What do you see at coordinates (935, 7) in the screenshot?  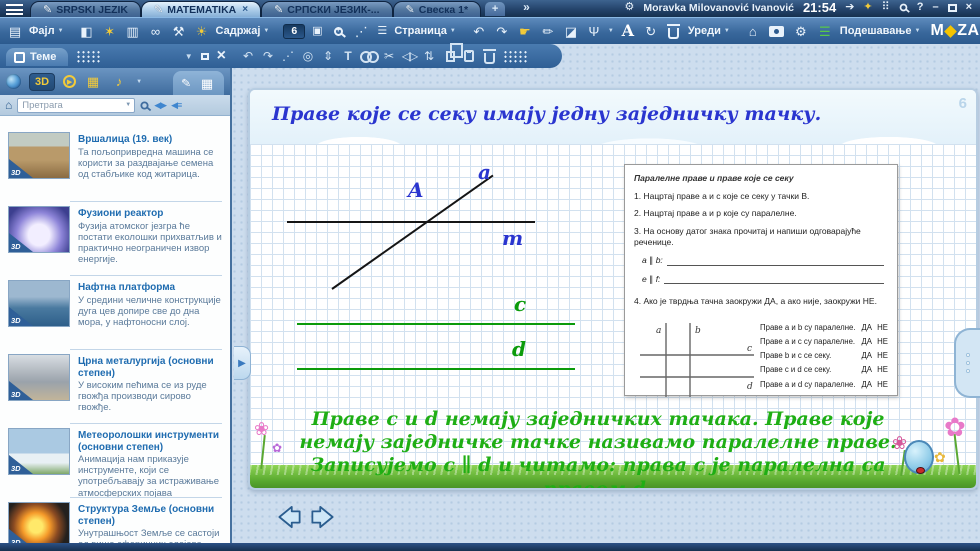 I see `minimize-button: –` at bounding box center [935, 7].